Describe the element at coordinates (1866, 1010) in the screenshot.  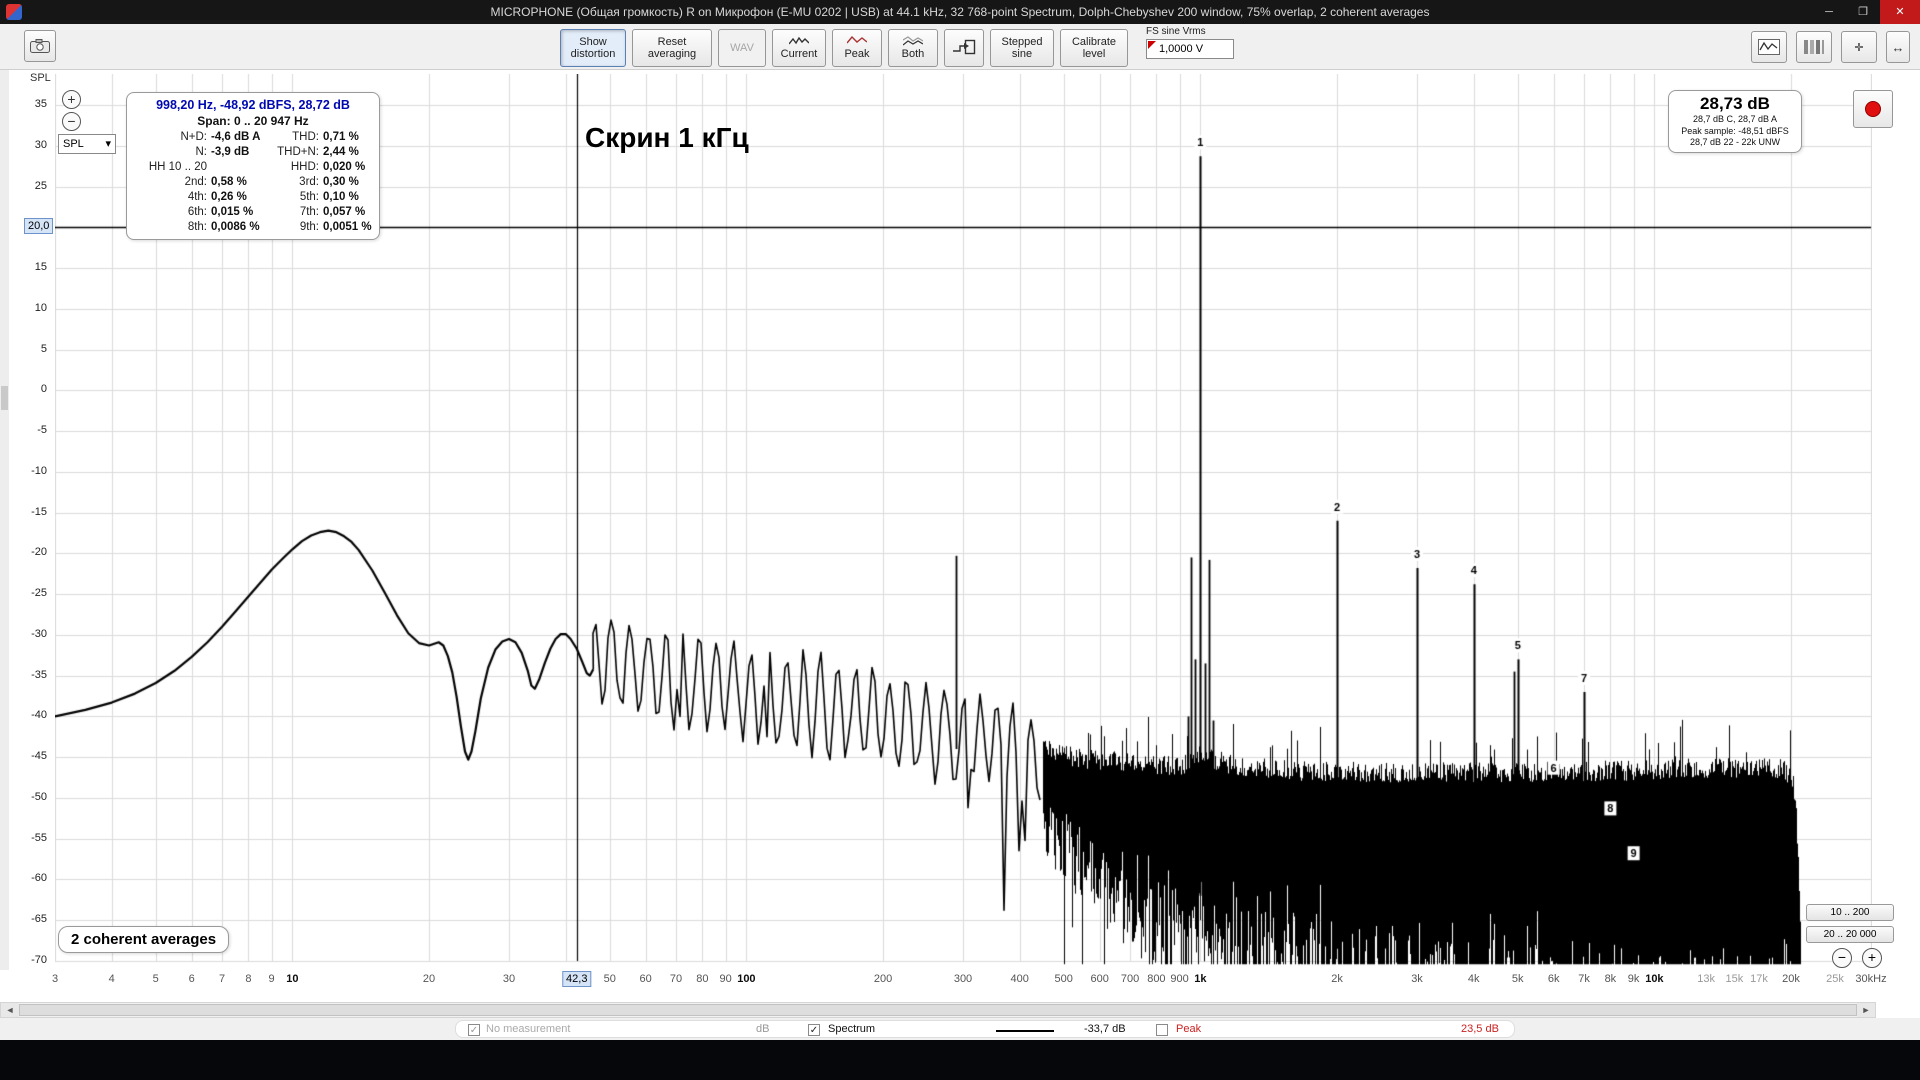
I see `scroll-right-button: ►` at that location.